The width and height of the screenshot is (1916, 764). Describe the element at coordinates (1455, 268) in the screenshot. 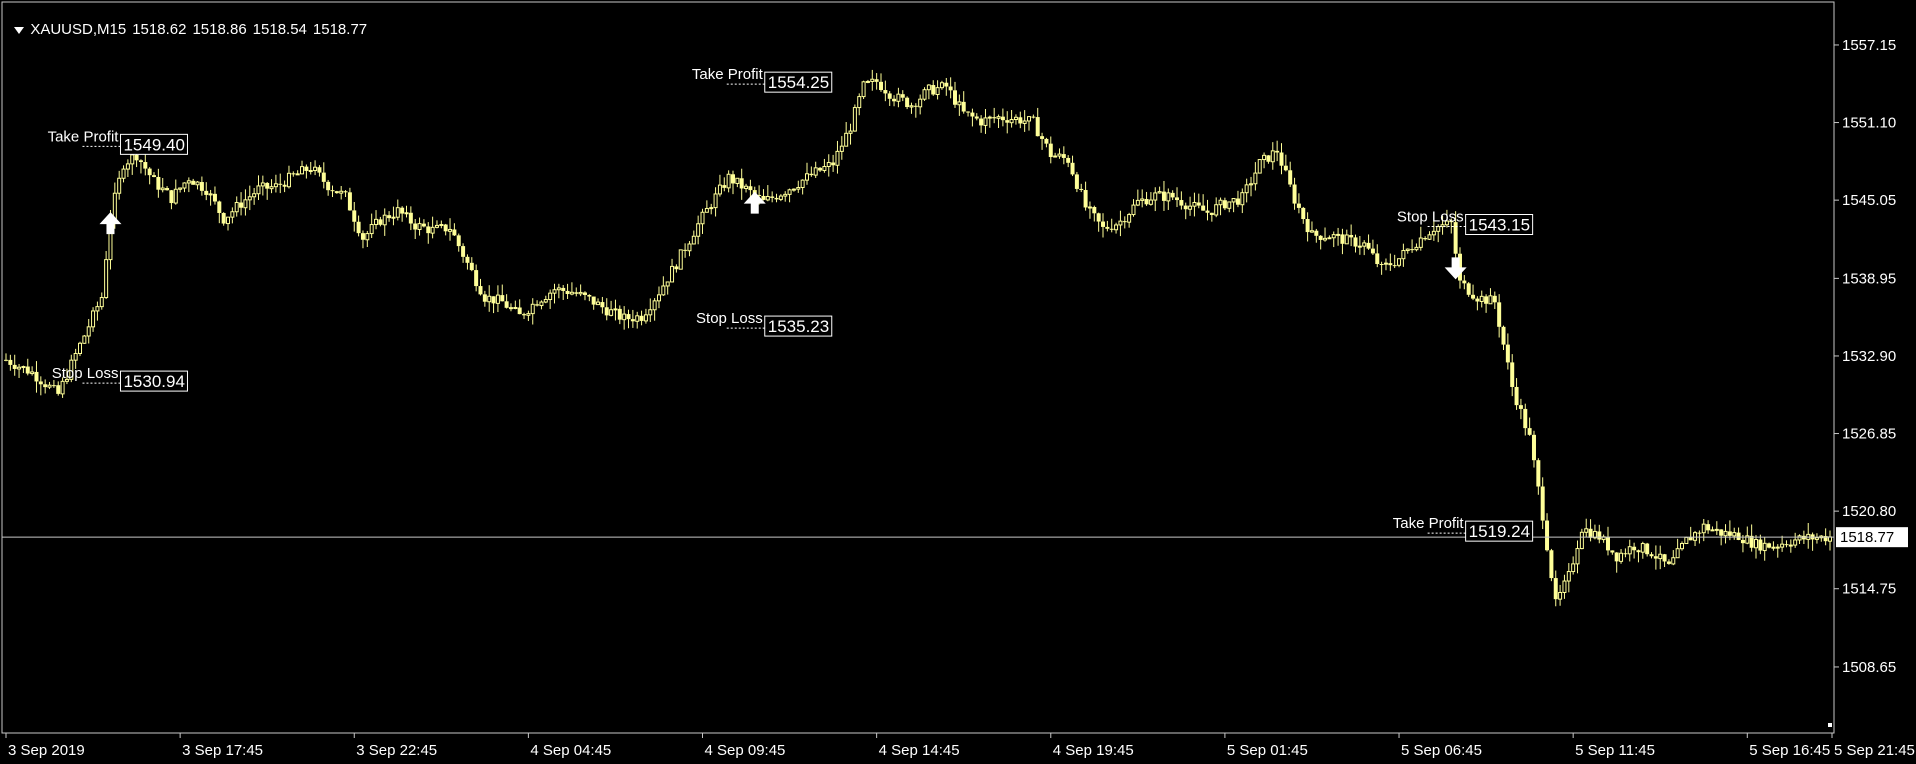

I see `sell-arrow-icon` at that location.